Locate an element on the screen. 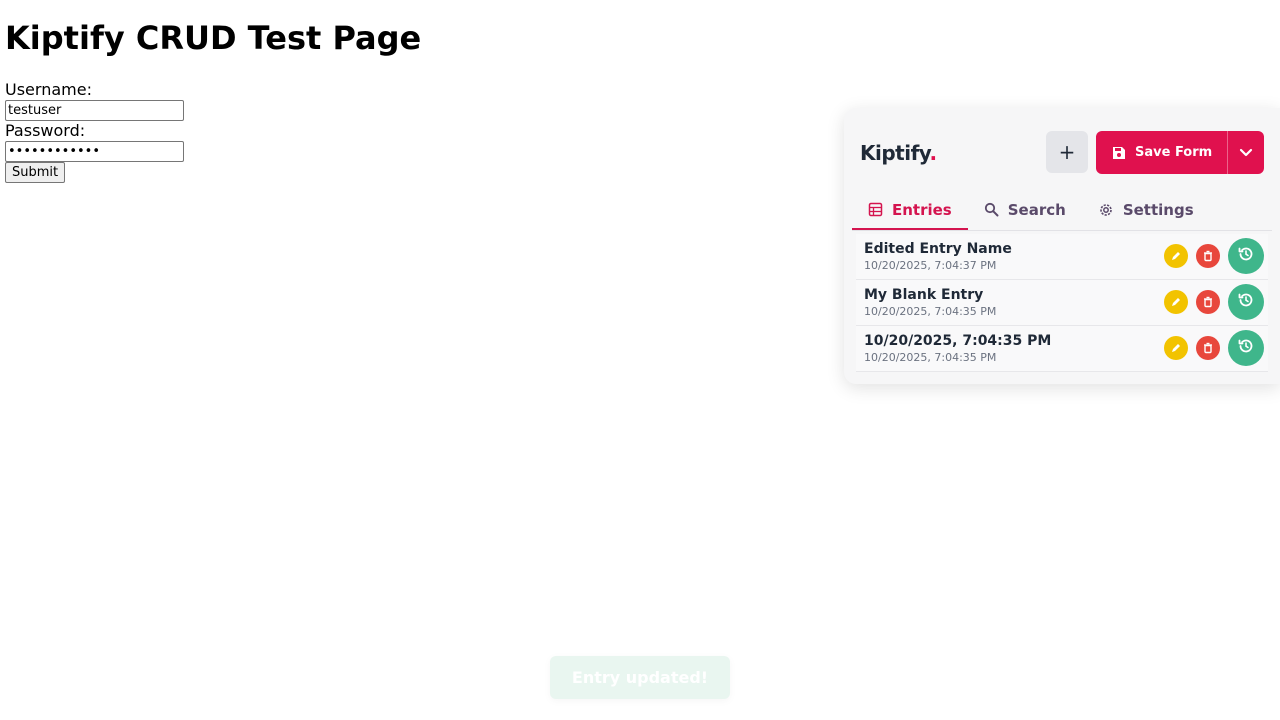  save-form-button-group: Save Form is located at coordinates (1180, 152).